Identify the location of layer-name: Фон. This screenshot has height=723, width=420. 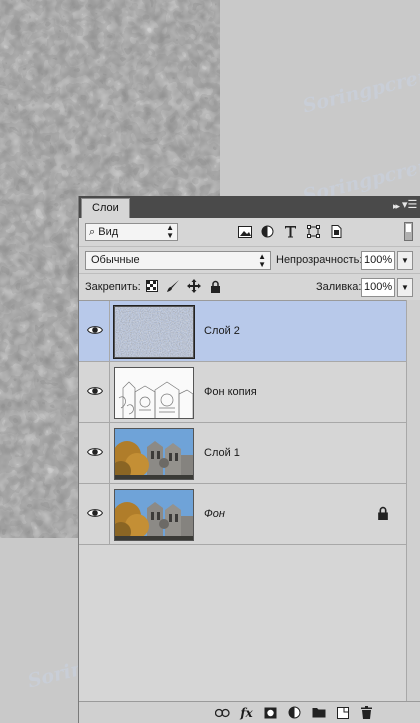
(214, 514).